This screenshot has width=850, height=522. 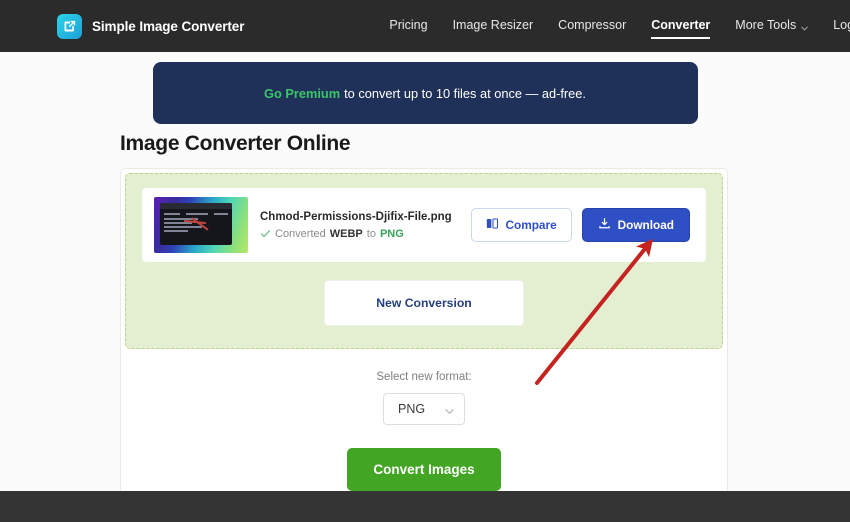 What do you see at coordinates (371, 233) in the screenshot?
I see `file-status-middle: to` at bounding box center [371, 233].